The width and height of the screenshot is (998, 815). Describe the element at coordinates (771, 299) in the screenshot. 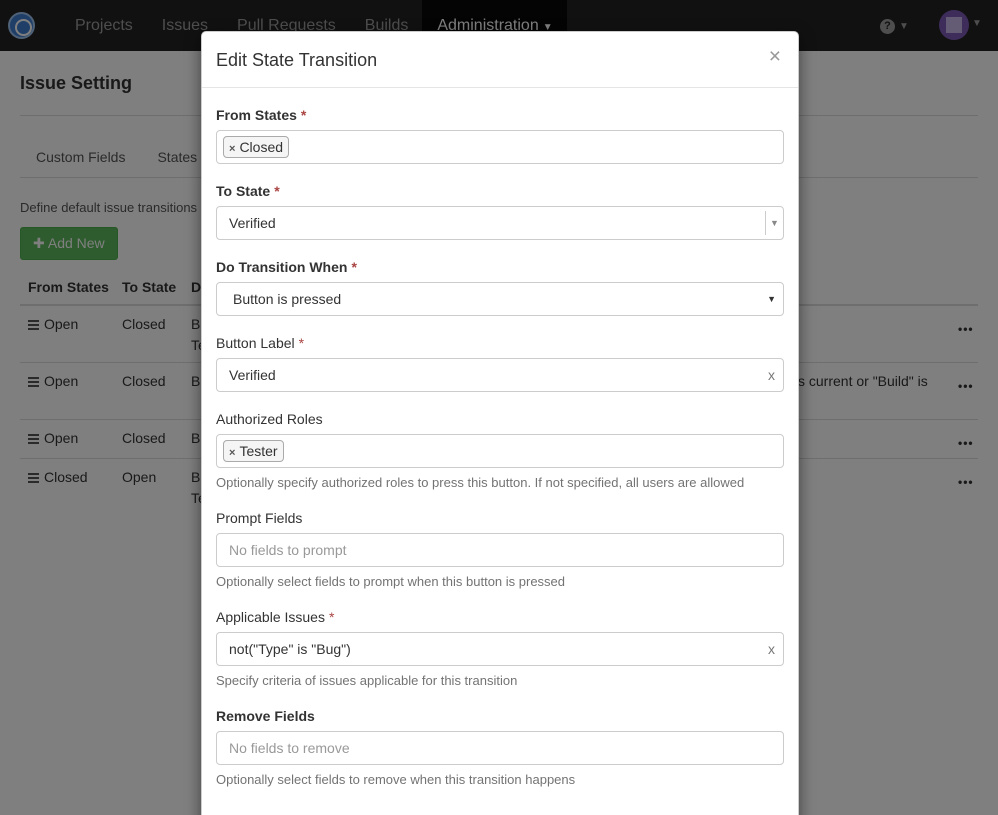

I see `caret-down-icon: ▼` at that location.